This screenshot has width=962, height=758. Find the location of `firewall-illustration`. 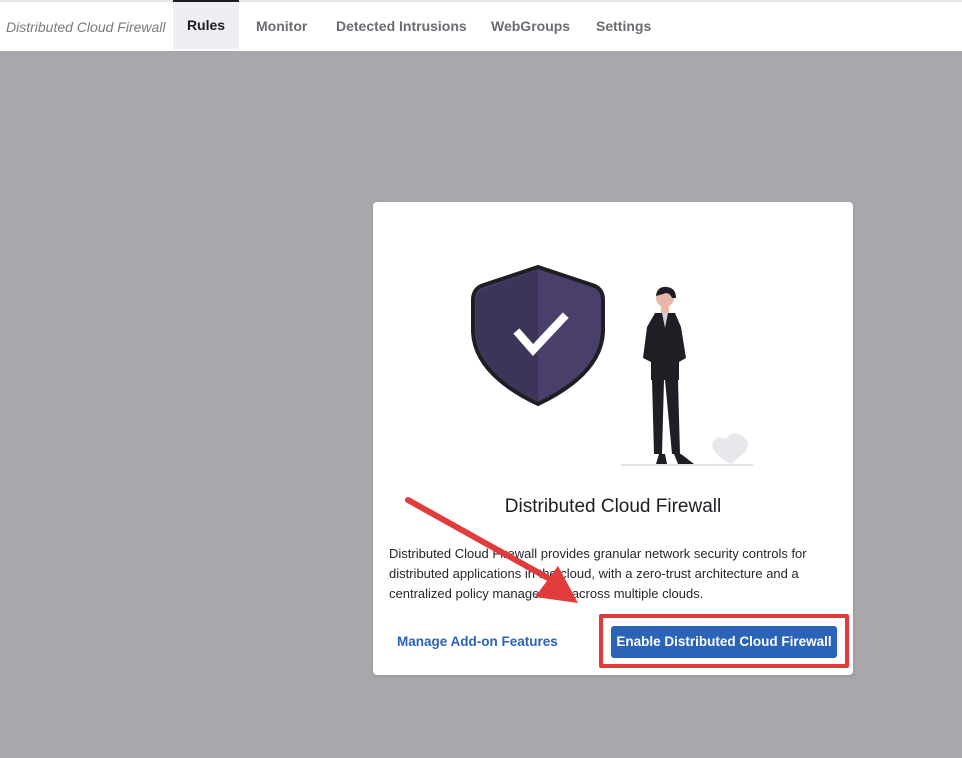

firewall-illustration is located at coordinates (612, 365).